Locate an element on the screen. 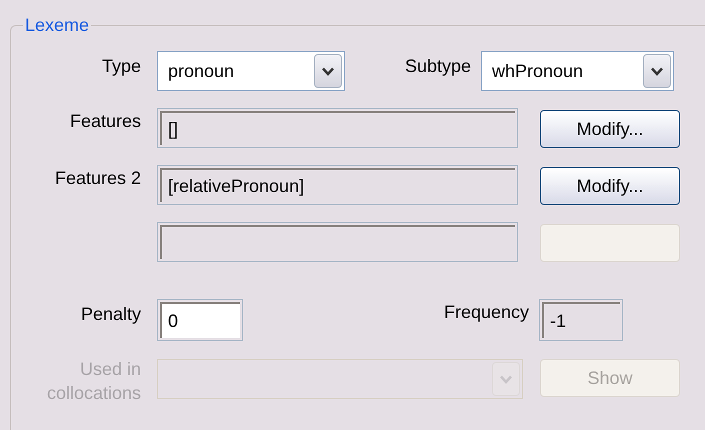 The image size is (705, 430). field-label: Features 2 is located at coordinates (97, 178).